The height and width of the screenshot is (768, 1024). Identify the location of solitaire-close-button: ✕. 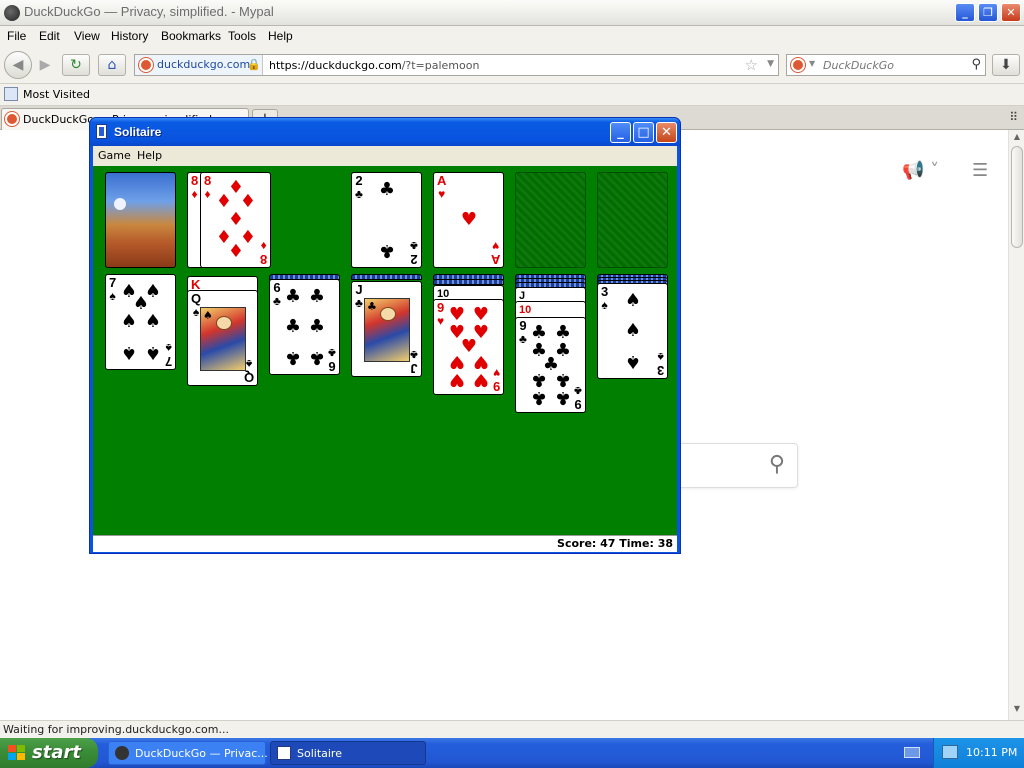
(666, 132).